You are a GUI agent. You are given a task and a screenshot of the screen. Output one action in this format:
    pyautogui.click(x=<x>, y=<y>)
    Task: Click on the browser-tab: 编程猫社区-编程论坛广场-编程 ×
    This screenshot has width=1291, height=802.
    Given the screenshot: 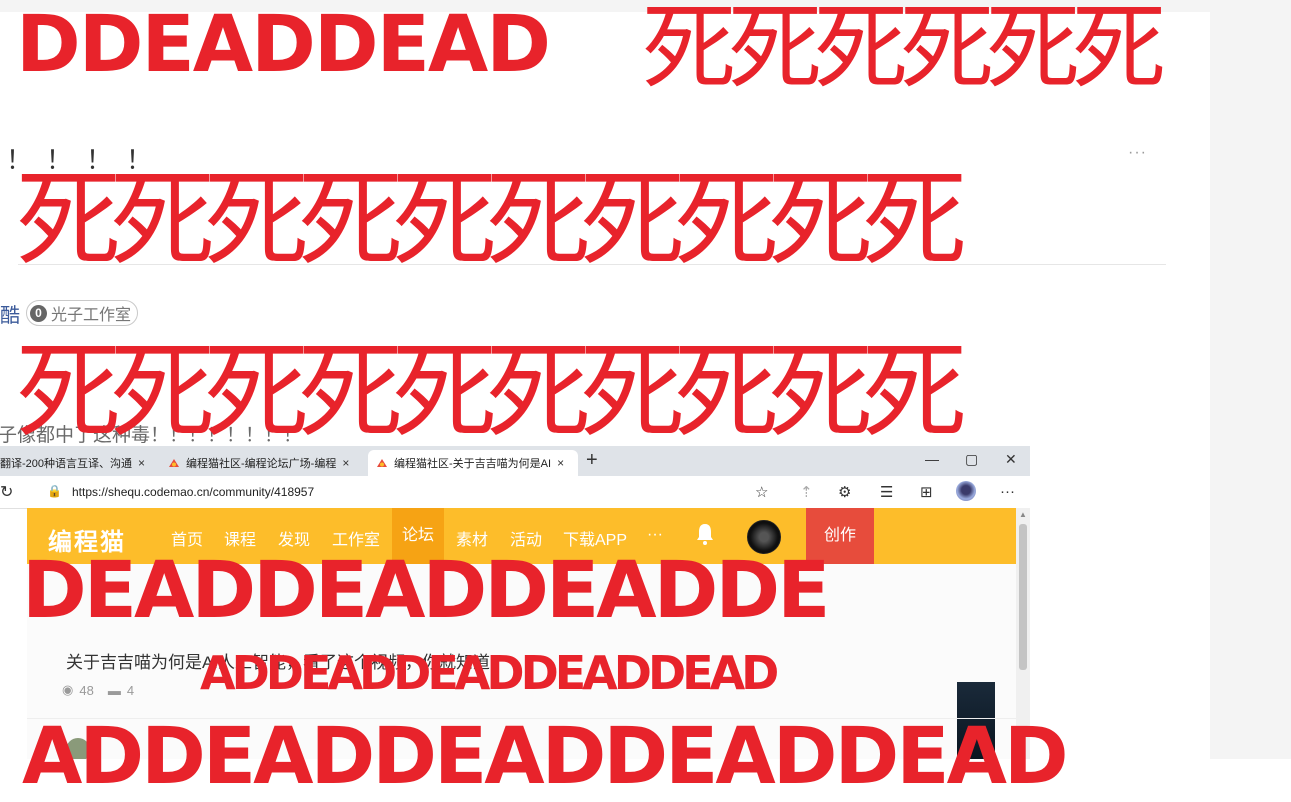 What is the action you would take?
    pyautogui.click(x=263, y=463)
    